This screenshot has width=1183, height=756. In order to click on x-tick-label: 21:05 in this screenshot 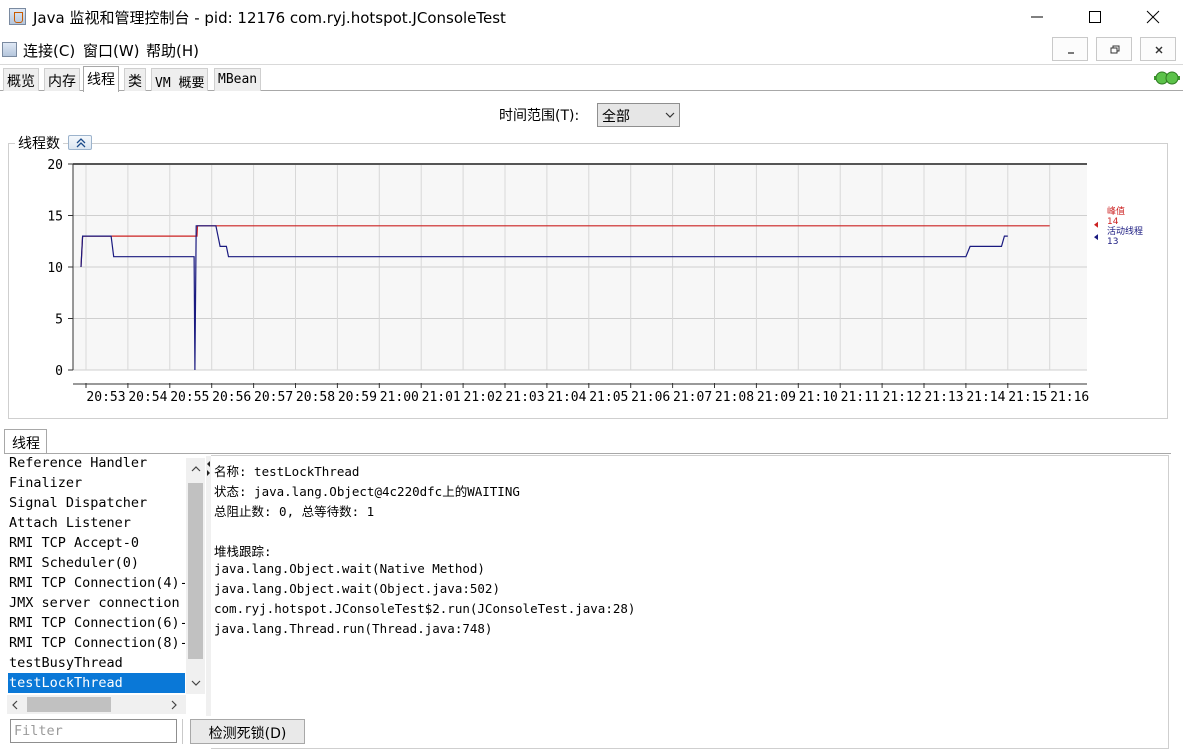, I will do `click(608, 397)`.